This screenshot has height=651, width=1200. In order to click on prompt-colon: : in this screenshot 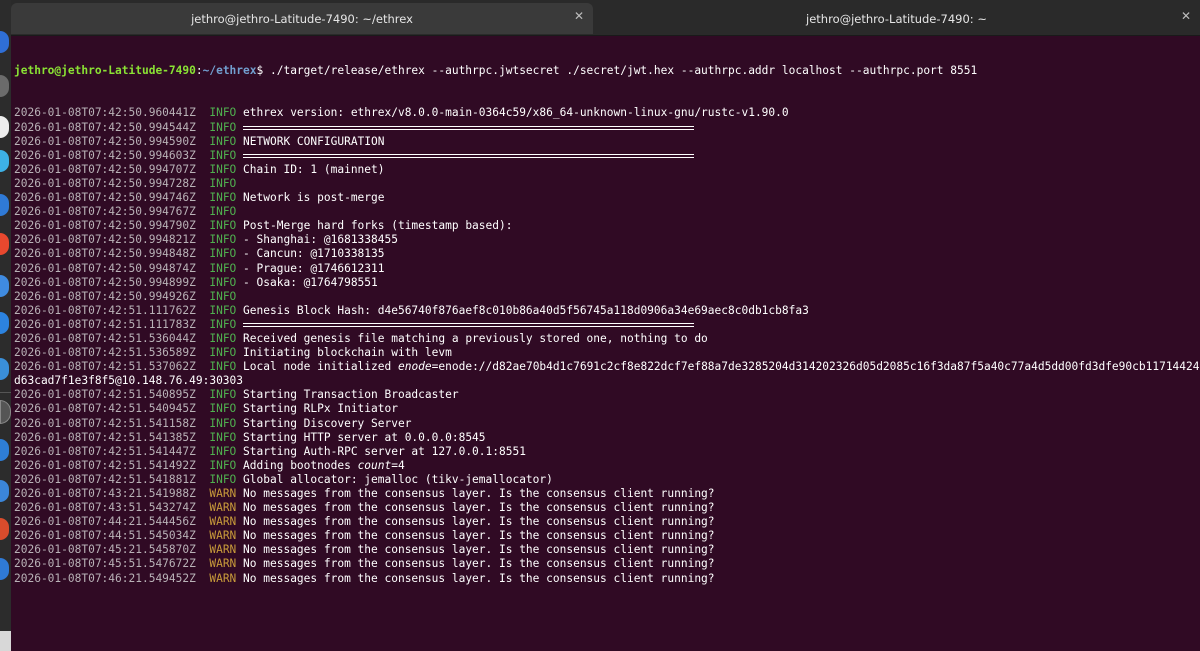, I will do `click(199, 71)`.